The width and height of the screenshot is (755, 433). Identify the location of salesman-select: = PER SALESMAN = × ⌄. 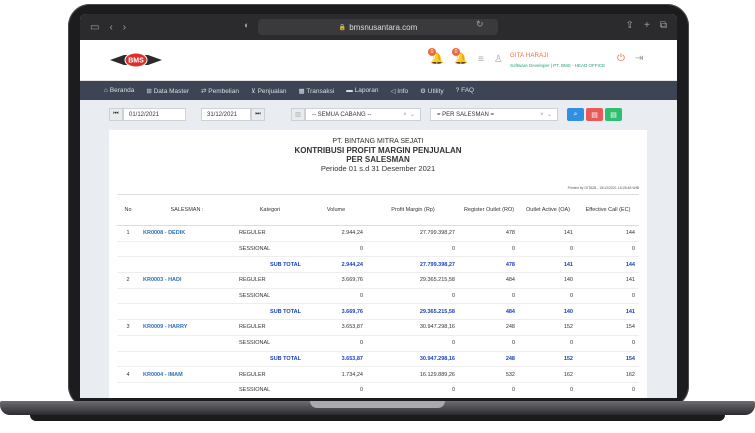
(494, 114).